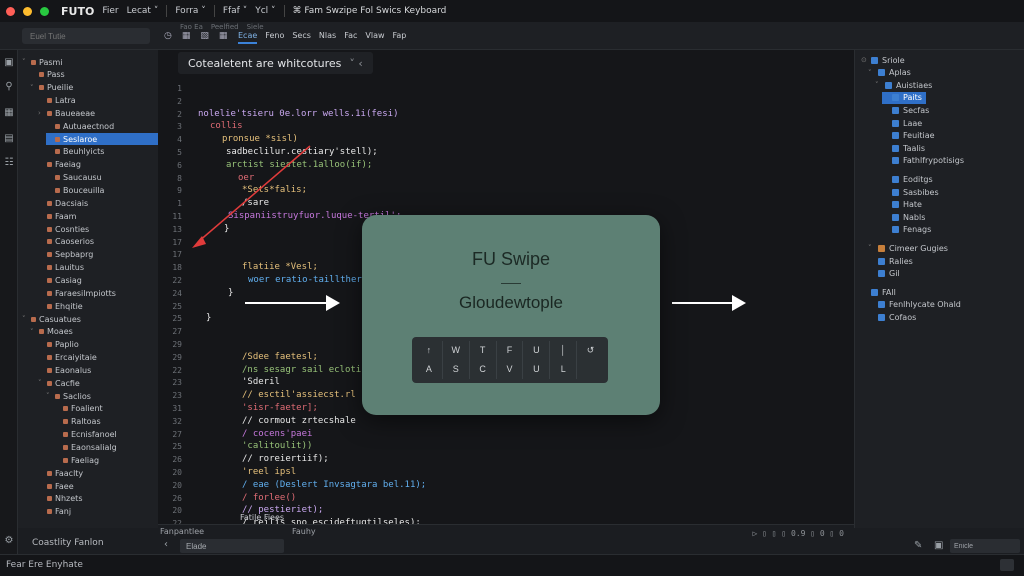  I want to click on chevron-down-icon: ›, so click(41, 113).